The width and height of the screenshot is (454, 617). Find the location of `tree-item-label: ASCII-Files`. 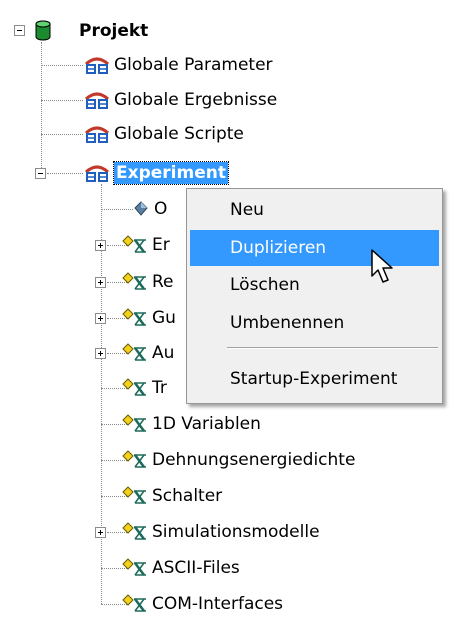

tree-item-label: ASCII-Files is located at coordinates (196, 568).